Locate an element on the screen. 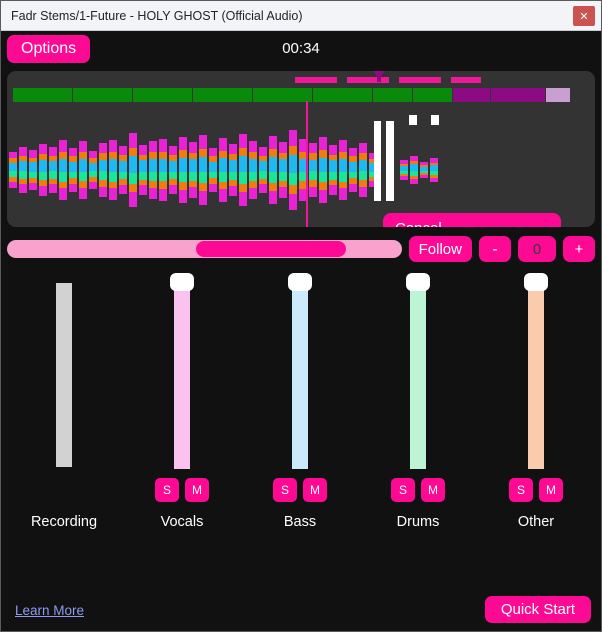 This screenshot has height=632, width=602. fader-recording is located at coordinates (64, 371).